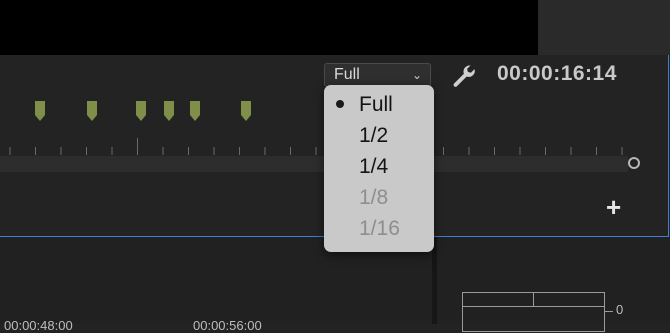 The width and height of the screenshot is (670, 333). I want to click on meter-divider-line, so click(533, 306).